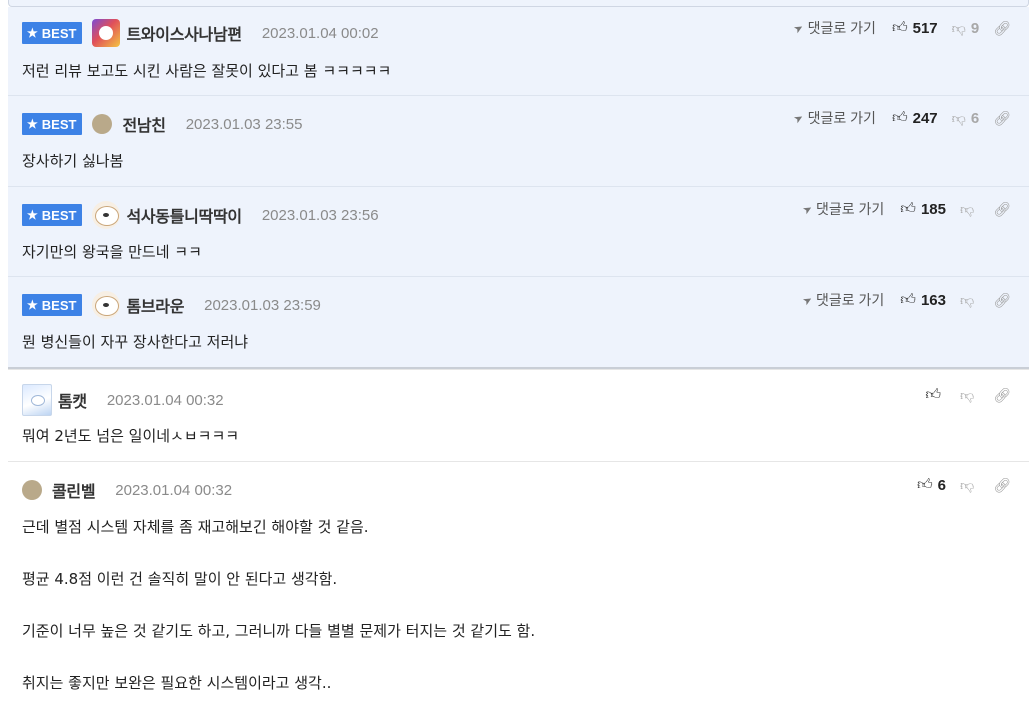 The image size is (1035, 705). What do you see at coordinates (923, 209) in the screenshot?
I see `like-button: 👍︎ 185` at bounding box center [923, 209].